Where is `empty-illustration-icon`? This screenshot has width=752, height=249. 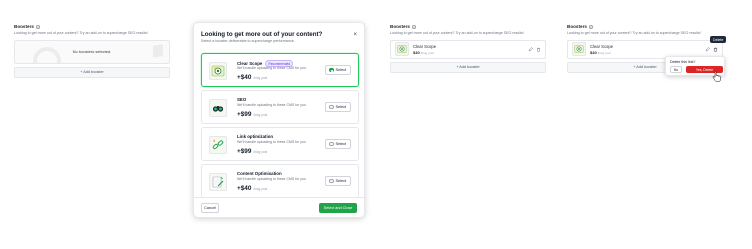 empty-illustration-icon is located at coordinates (47, 54).